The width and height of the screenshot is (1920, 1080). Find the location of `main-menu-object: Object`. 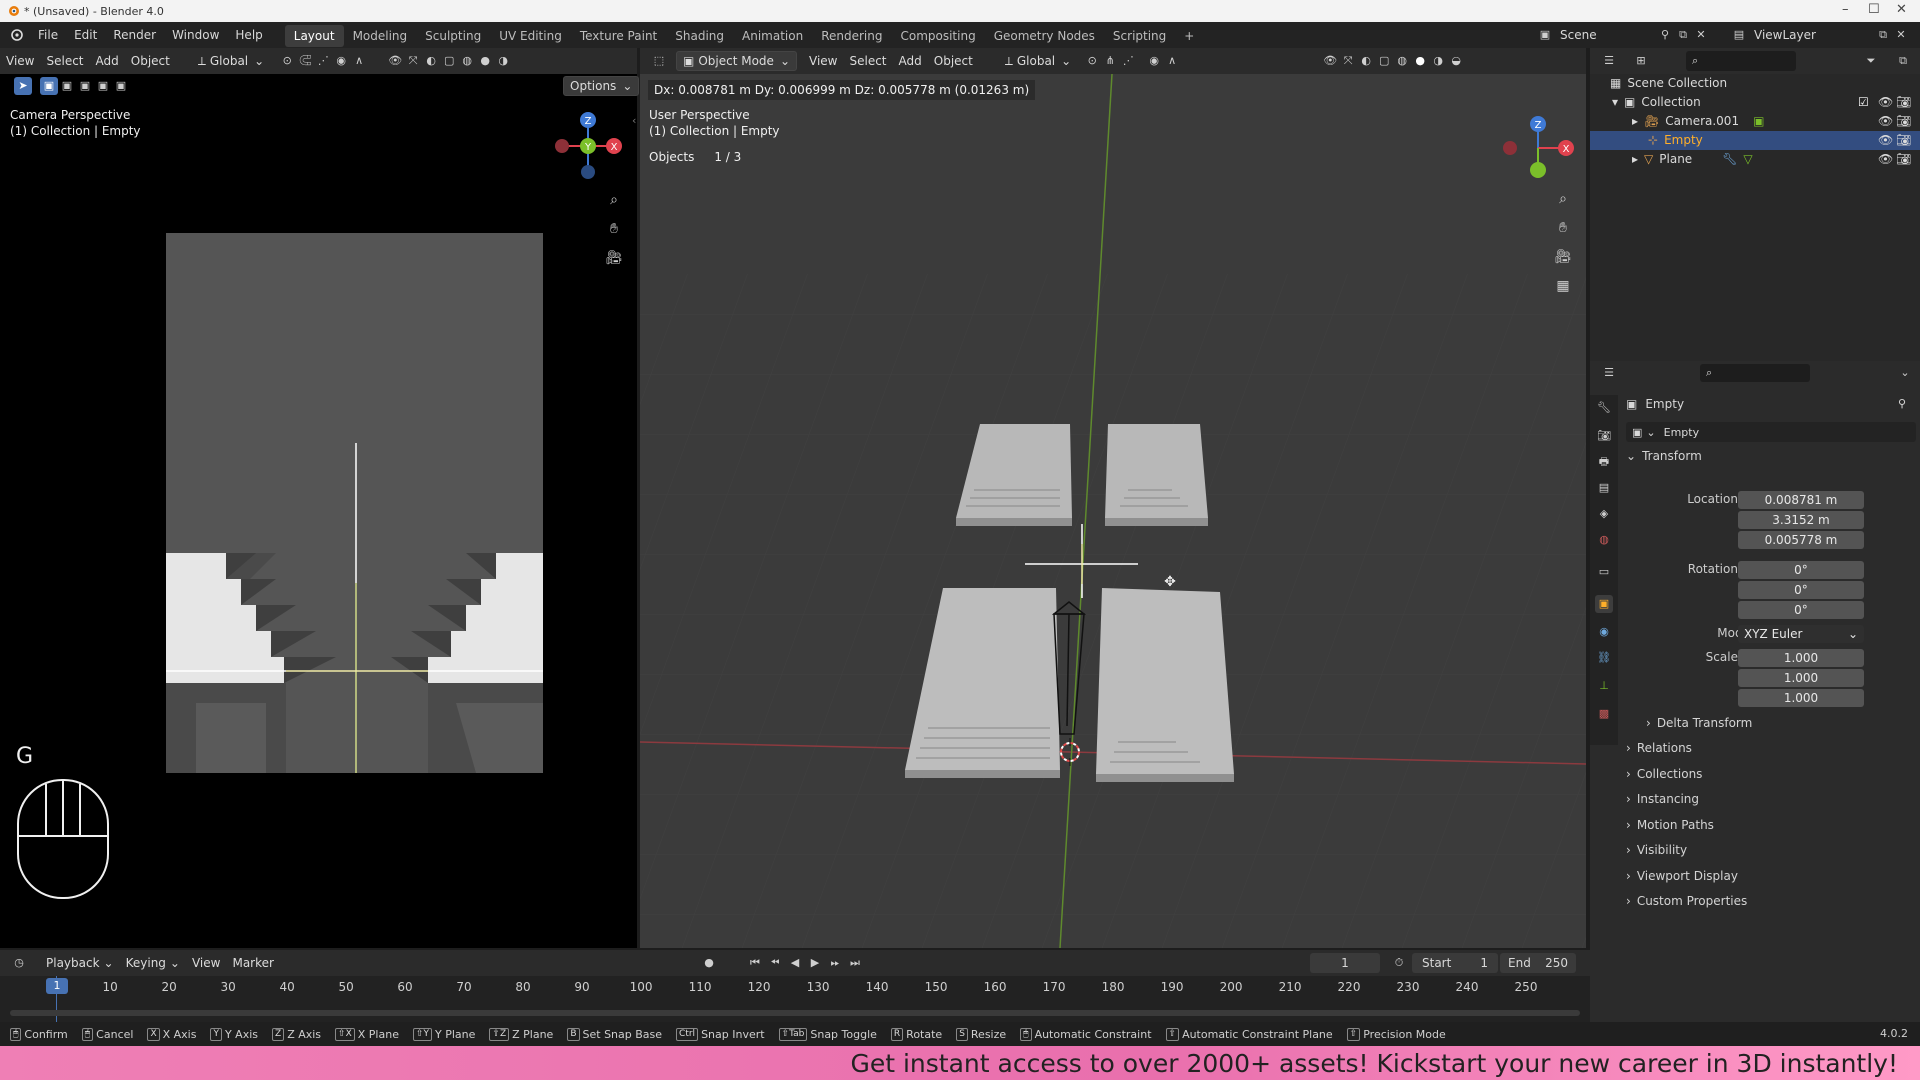

main-menu-object: Object is located at coordinates (953, 61).